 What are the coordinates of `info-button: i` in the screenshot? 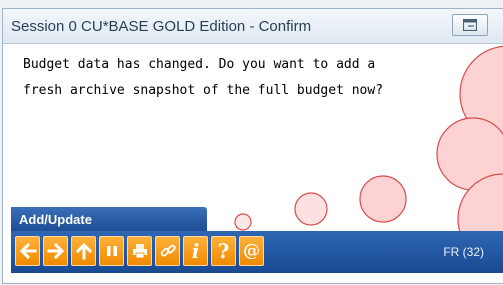 It's located at (195, 251).